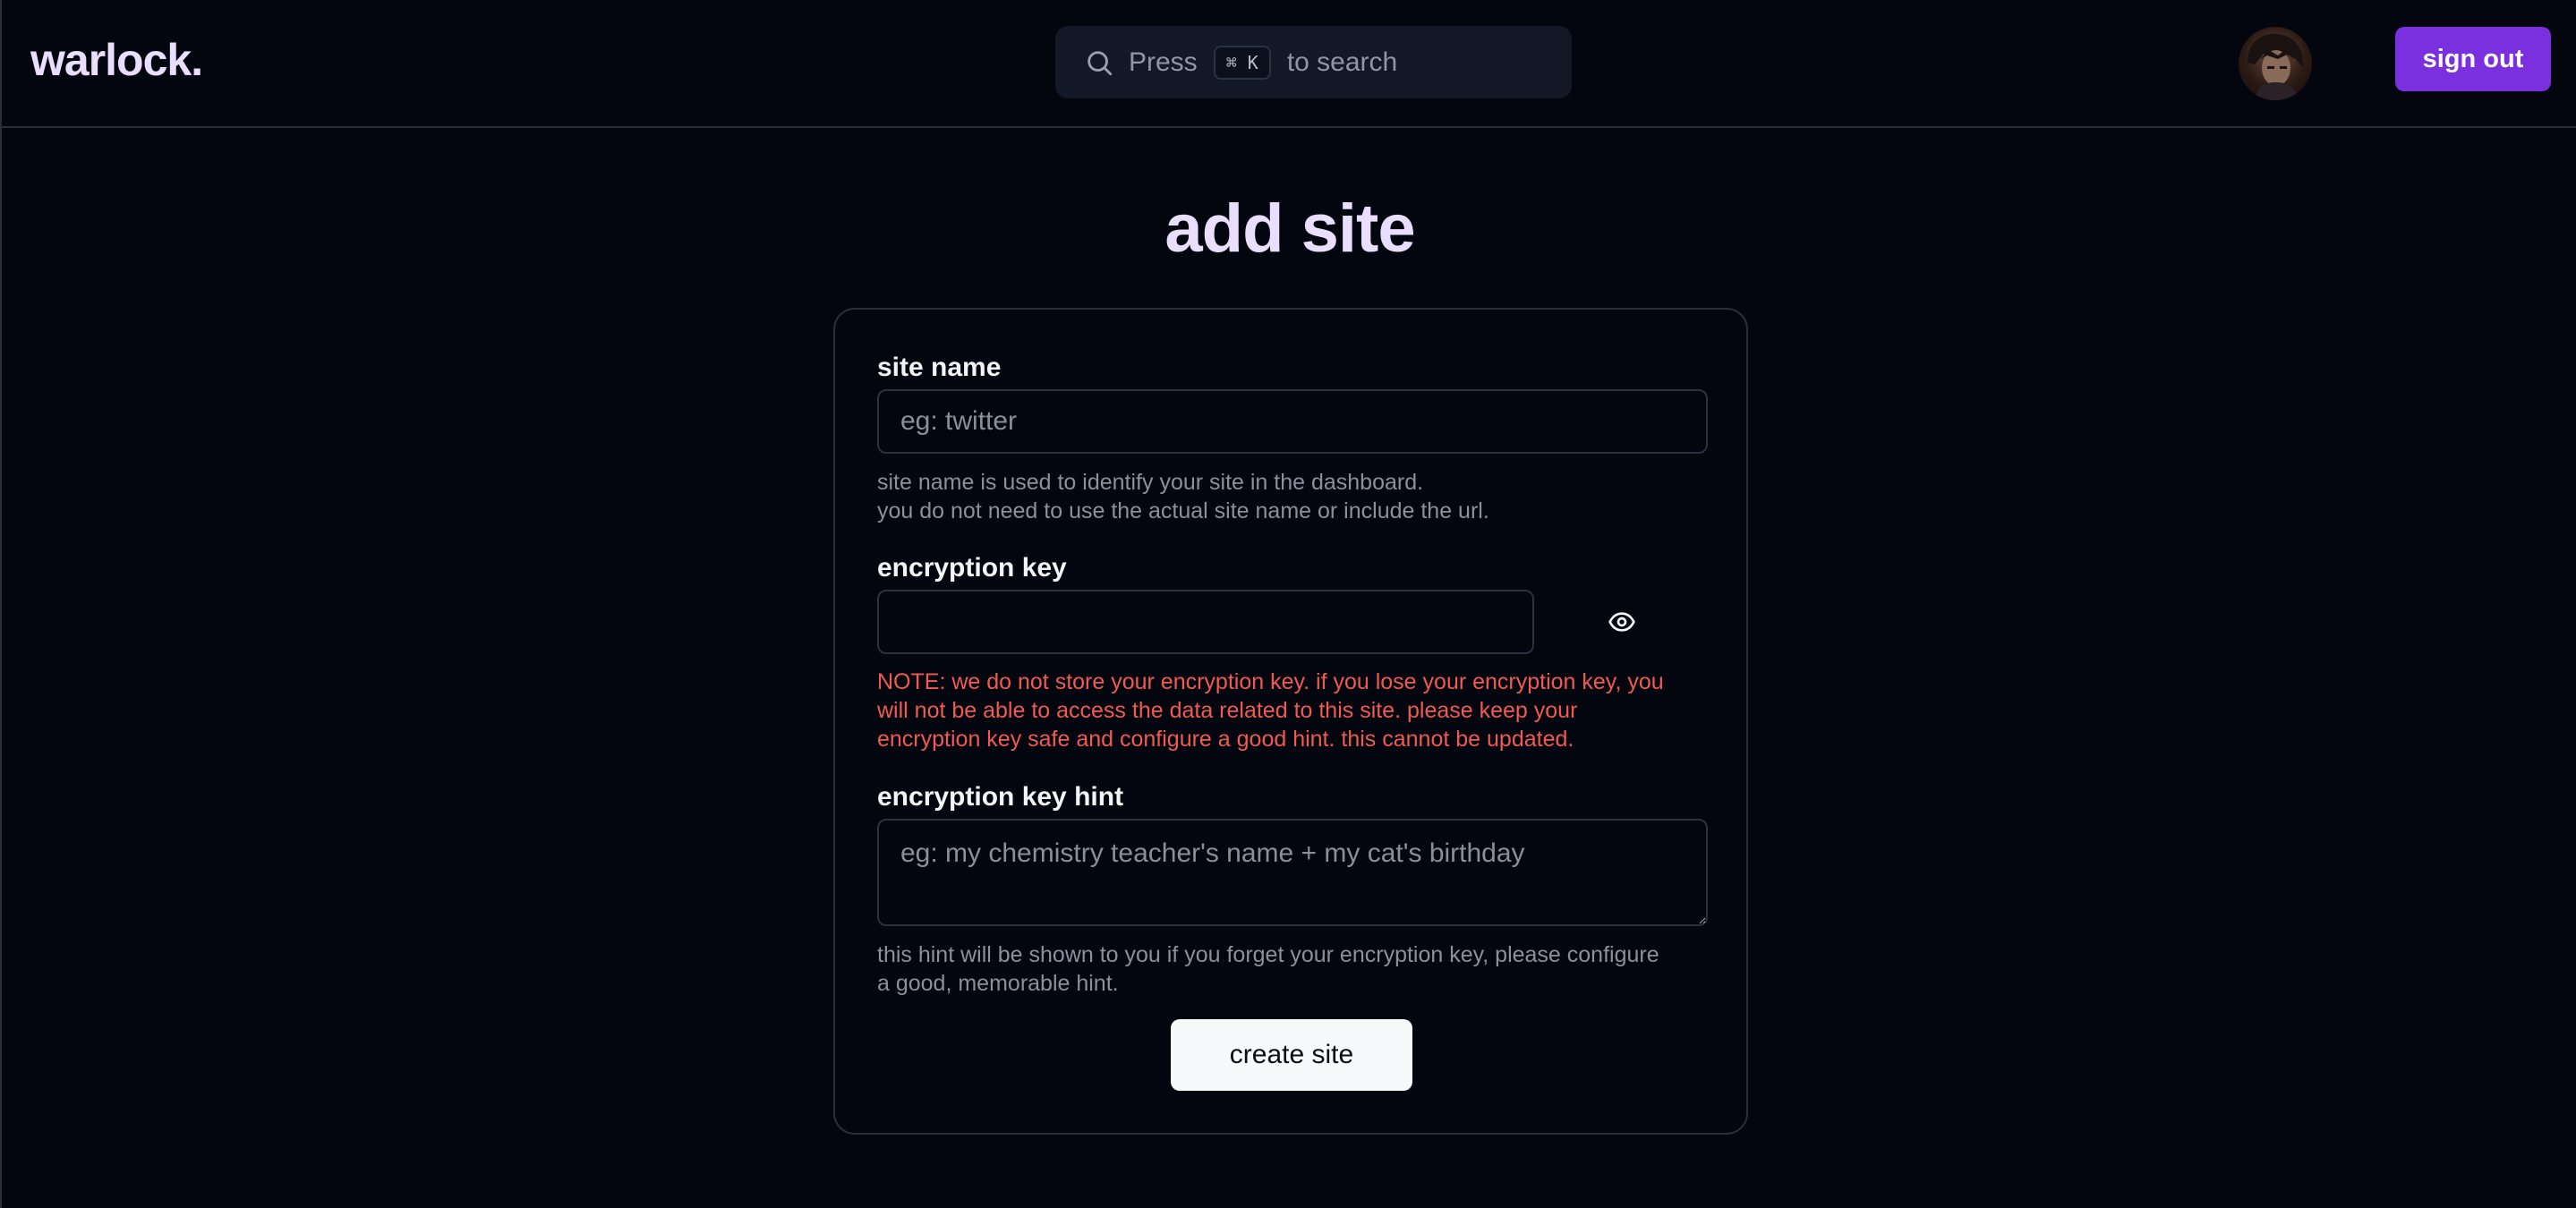 The height and width of the screenshot is (1208, 2576). Describe the element at coordinates (1622, 622) in the screenshot. I see `eye-icon` at that location.